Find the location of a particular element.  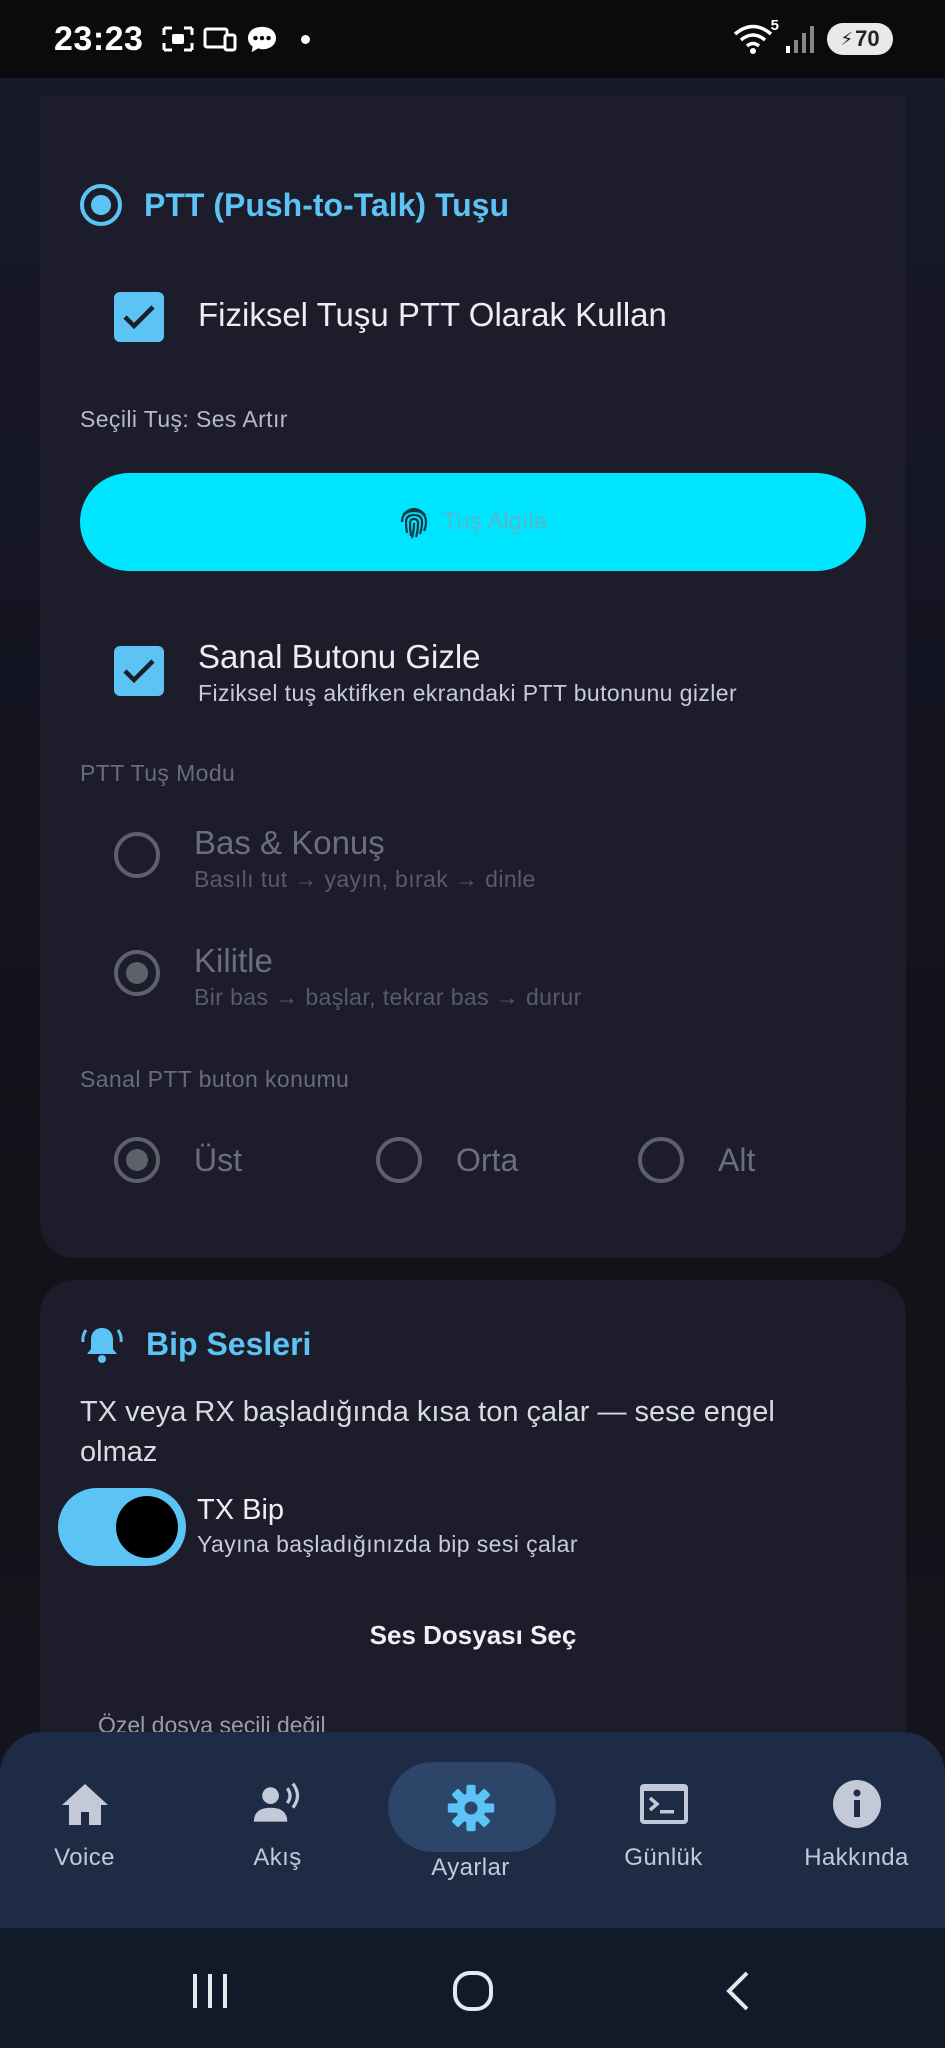

info-icon is located at coordinates (857, 1804).